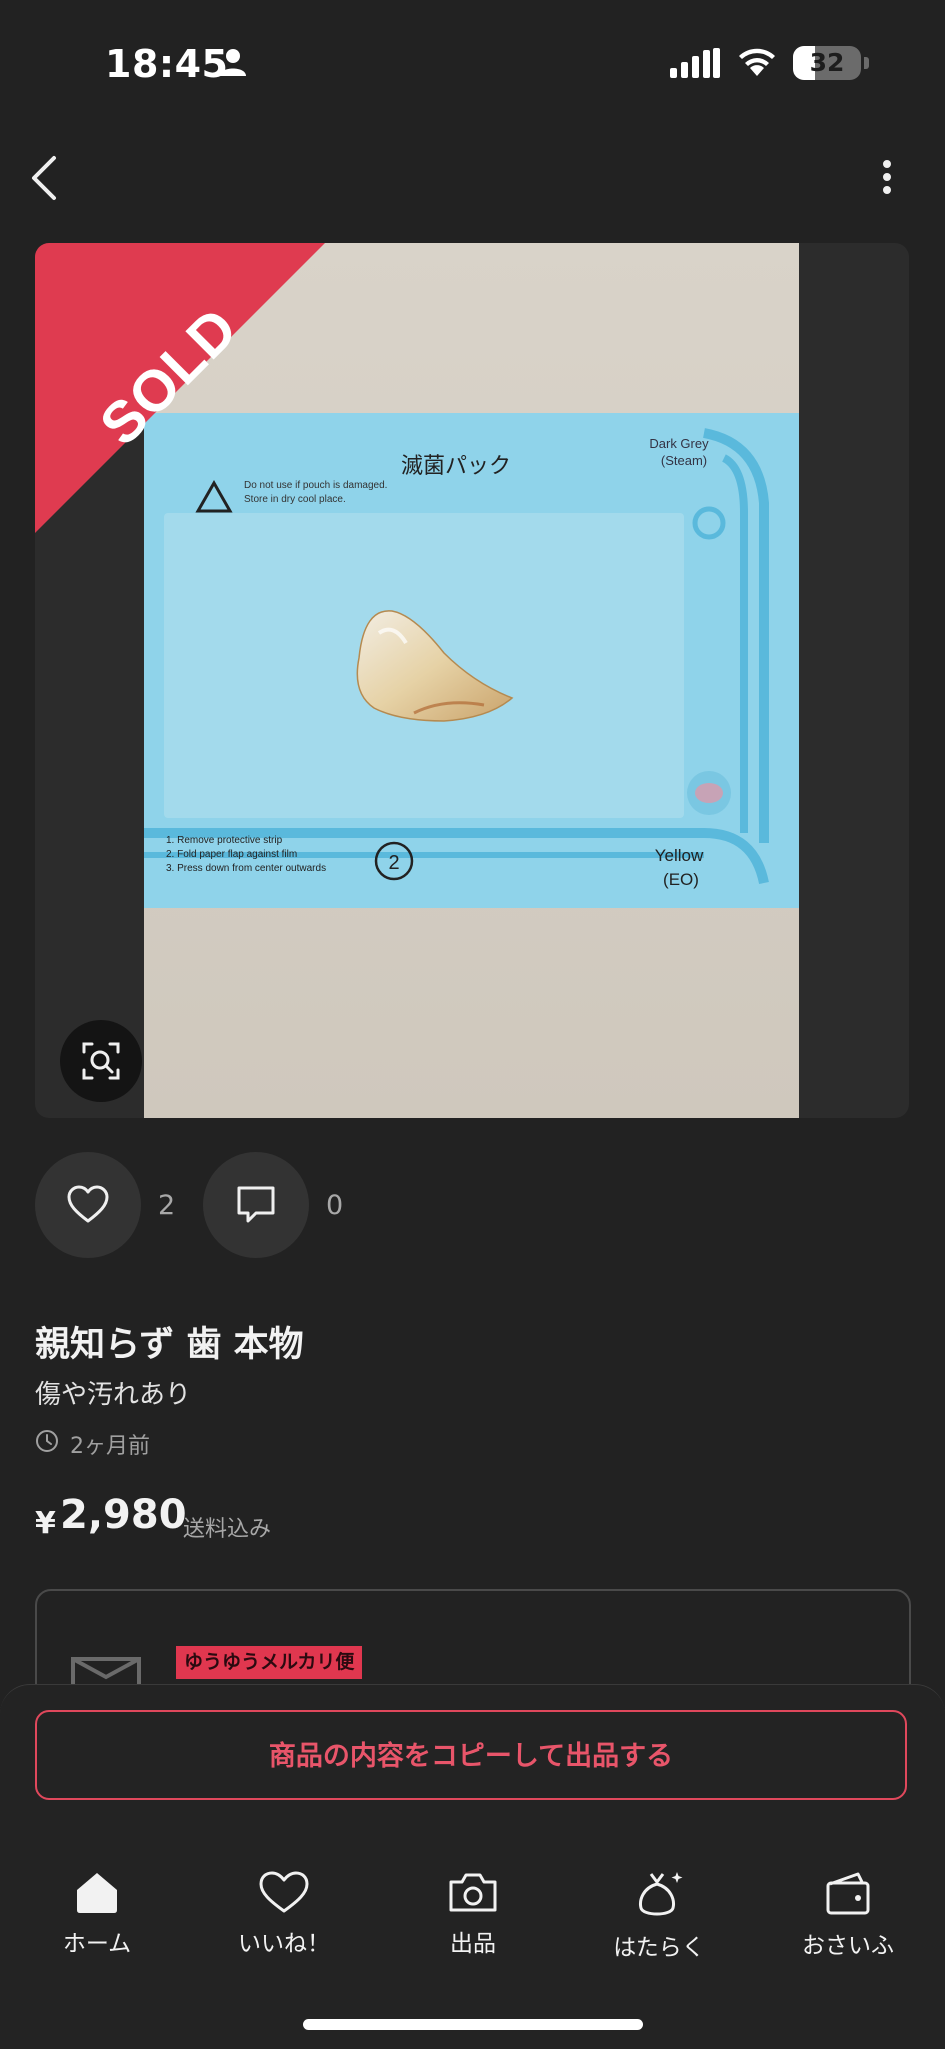 This screenshot has width=945, height=2049. What do you see at coordinates (679, 443) in the screenshot?
I see `svg-text: Dark Grey` at bounding box center [679, 443].